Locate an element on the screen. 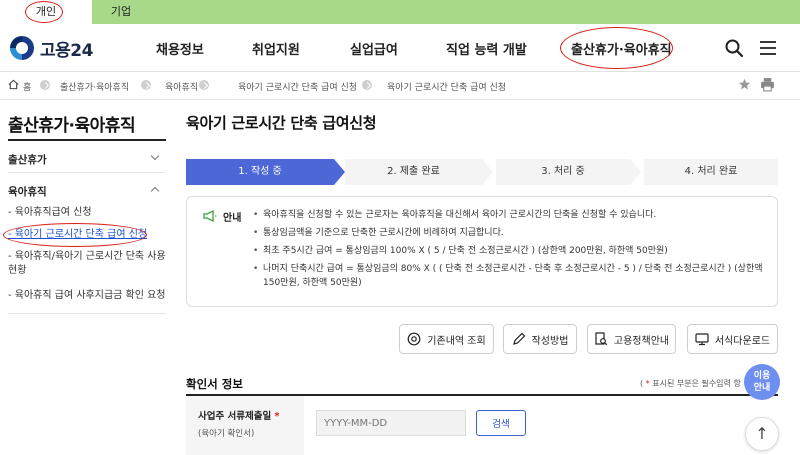 Image resolution: width=800 pixels, height=455 pixels. chevron-up-icon is located at coordinates (155, 191).